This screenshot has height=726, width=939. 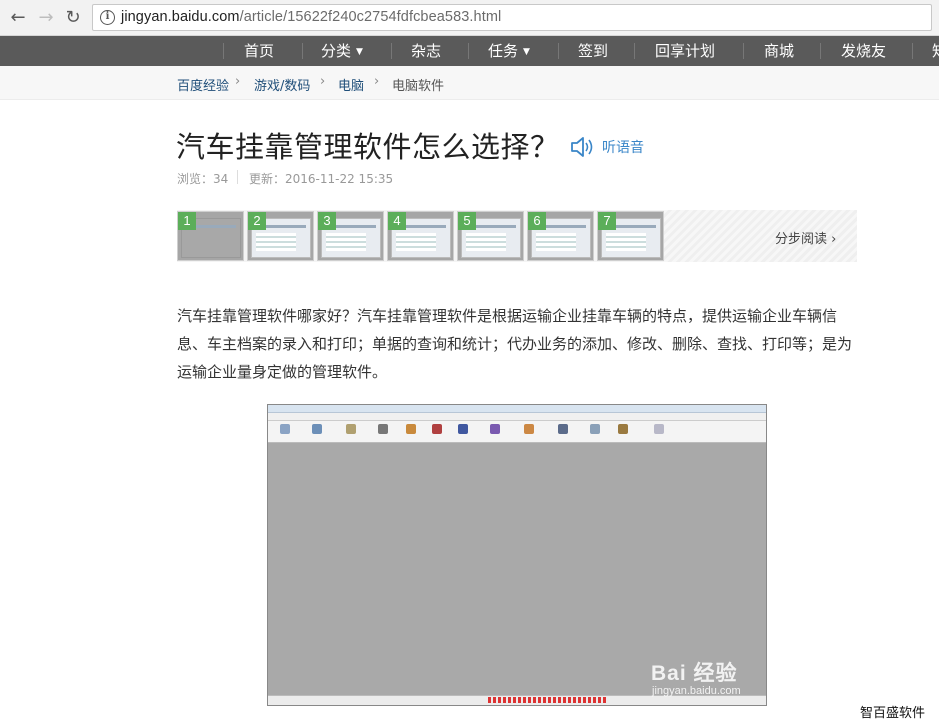 What do you see at coordinates (517, 417) in the screenshot?
I see `app-menu-bar` at bounding box center [517, 417].